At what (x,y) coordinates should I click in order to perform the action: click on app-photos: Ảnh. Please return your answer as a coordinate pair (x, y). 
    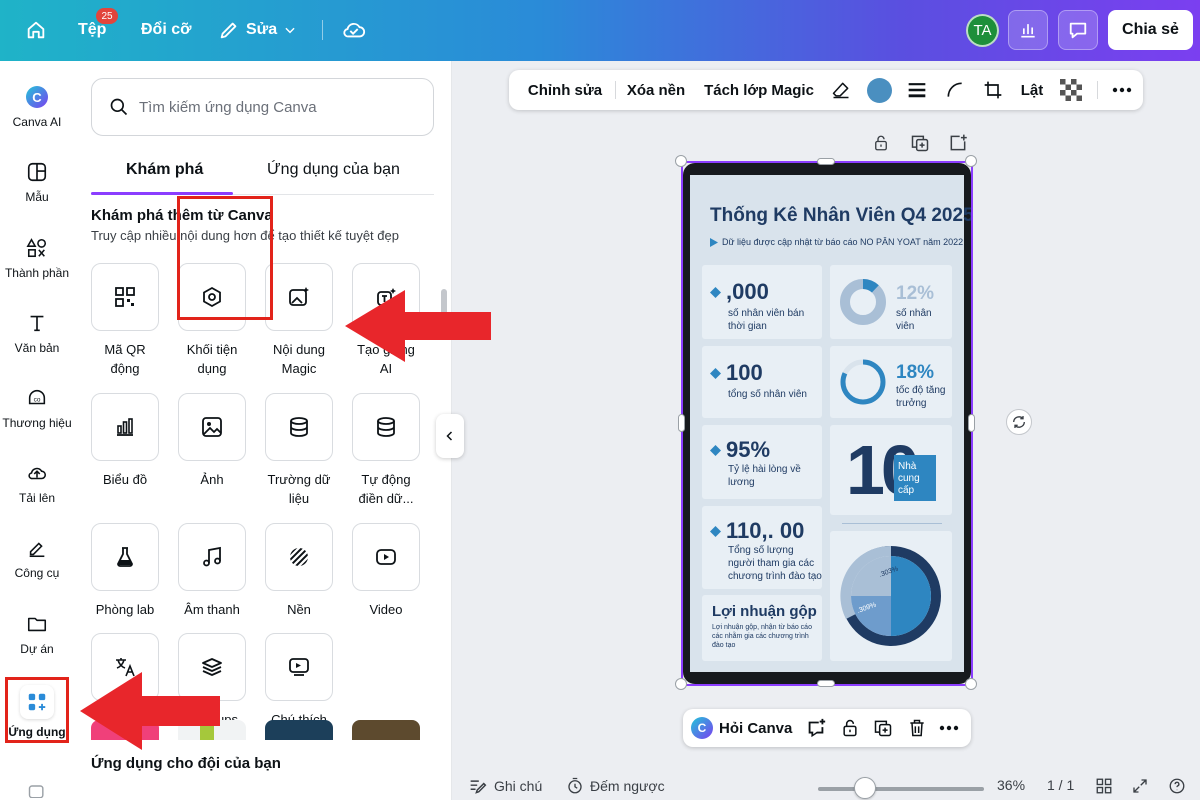
    Looking at the image, I should click on (212, 441).